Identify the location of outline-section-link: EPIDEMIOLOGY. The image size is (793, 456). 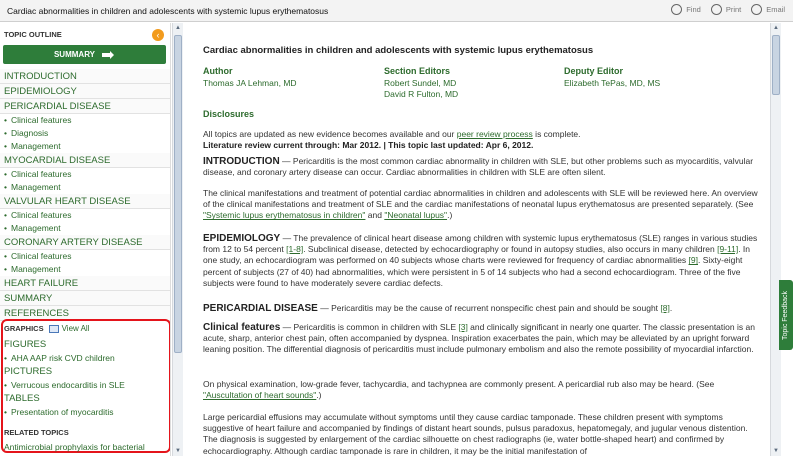
(85, 91).